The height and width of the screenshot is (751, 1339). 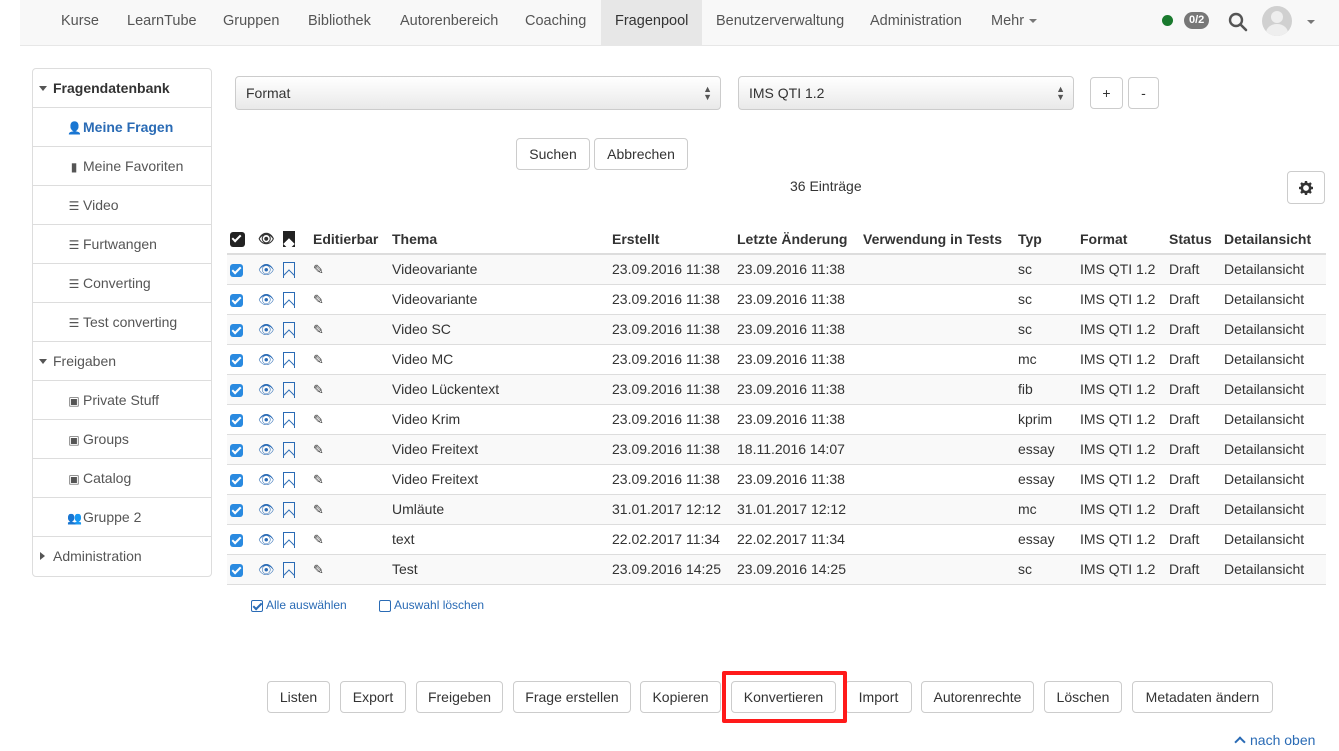 I want to click on sidebar-item-fragendatenbank: Fragendatenbank, so click(x=122, y=88).